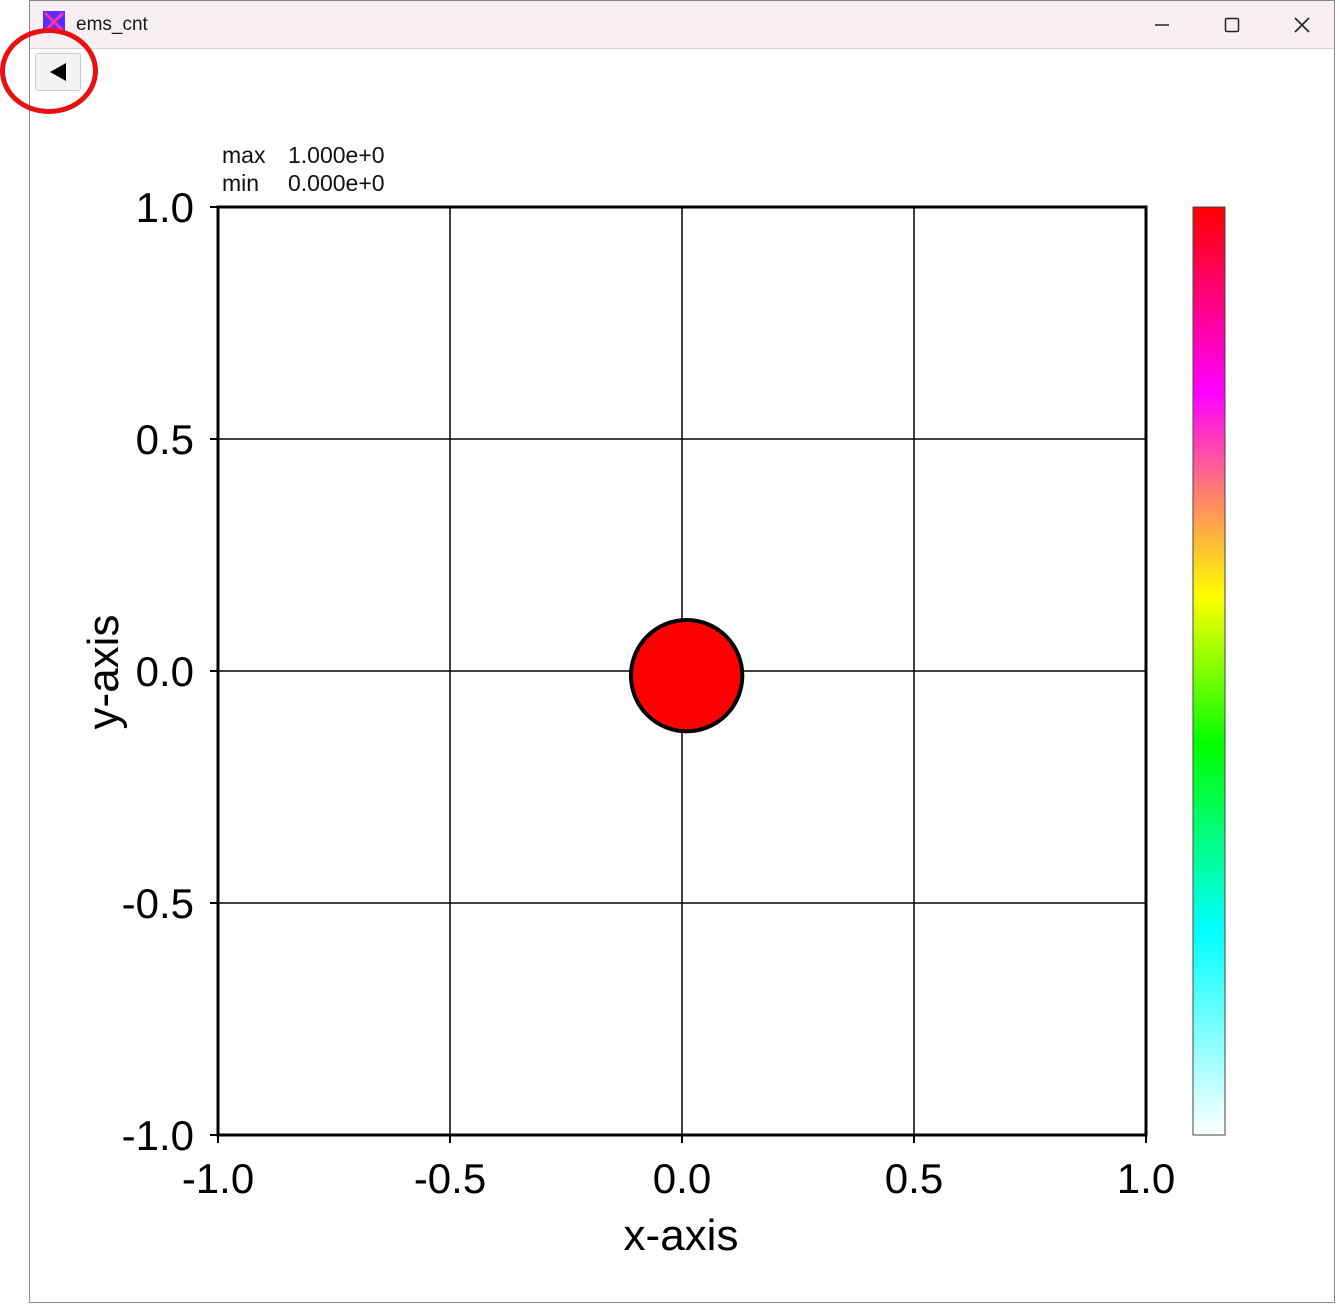 This screenshot has width=1340, height=1307. I want to click on maximize-button, so click(1232, 24).